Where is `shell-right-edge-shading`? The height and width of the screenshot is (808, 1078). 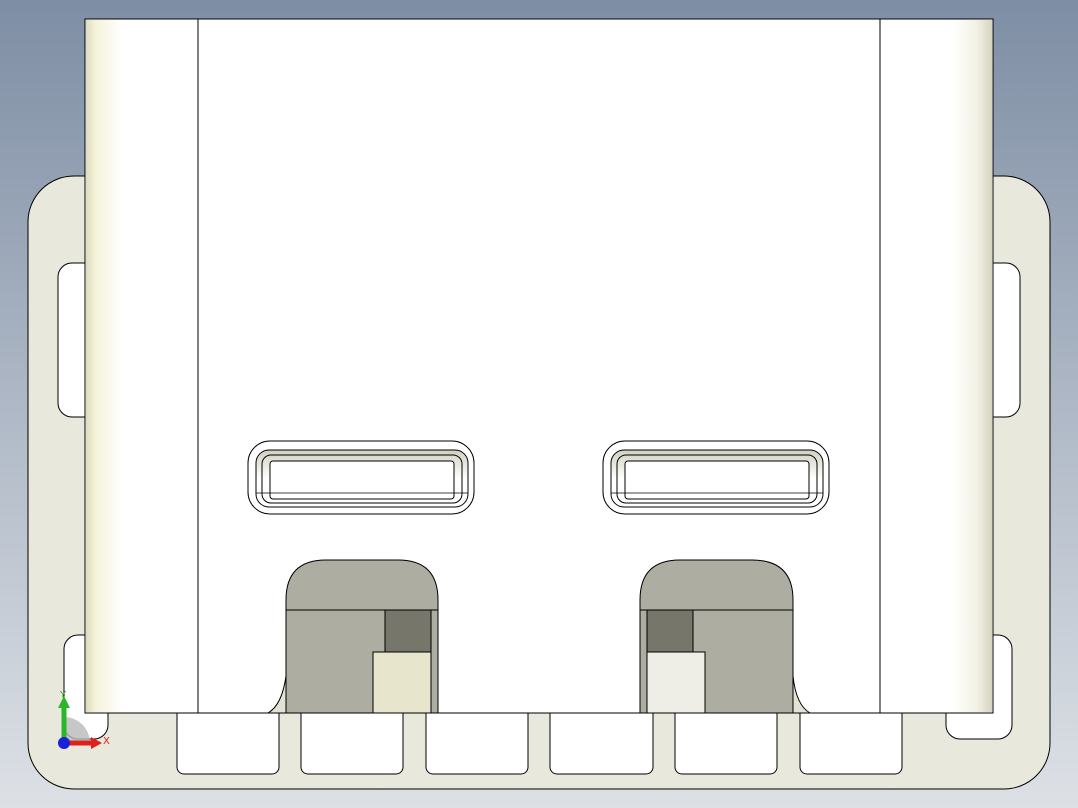 shell-right-edge-shading is located at coordinates (972, 366).